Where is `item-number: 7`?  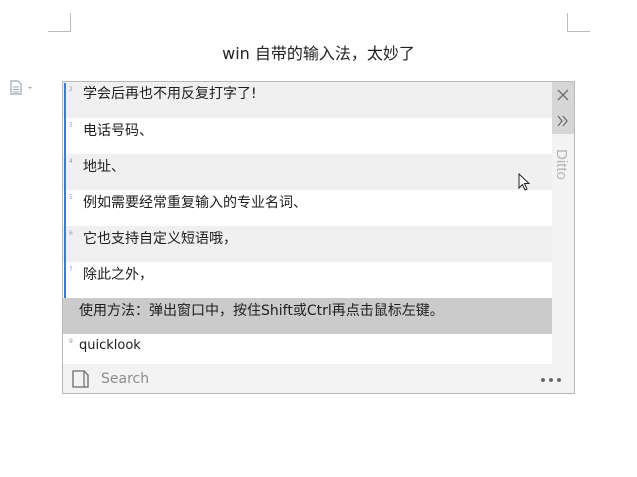 item-number: 7 is located at coordinates (71, 269).